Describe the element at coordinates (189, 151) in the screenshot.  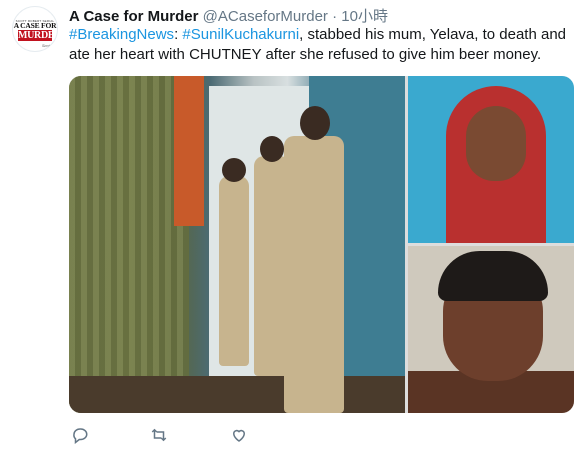
I see `orange-cloth` at that location.